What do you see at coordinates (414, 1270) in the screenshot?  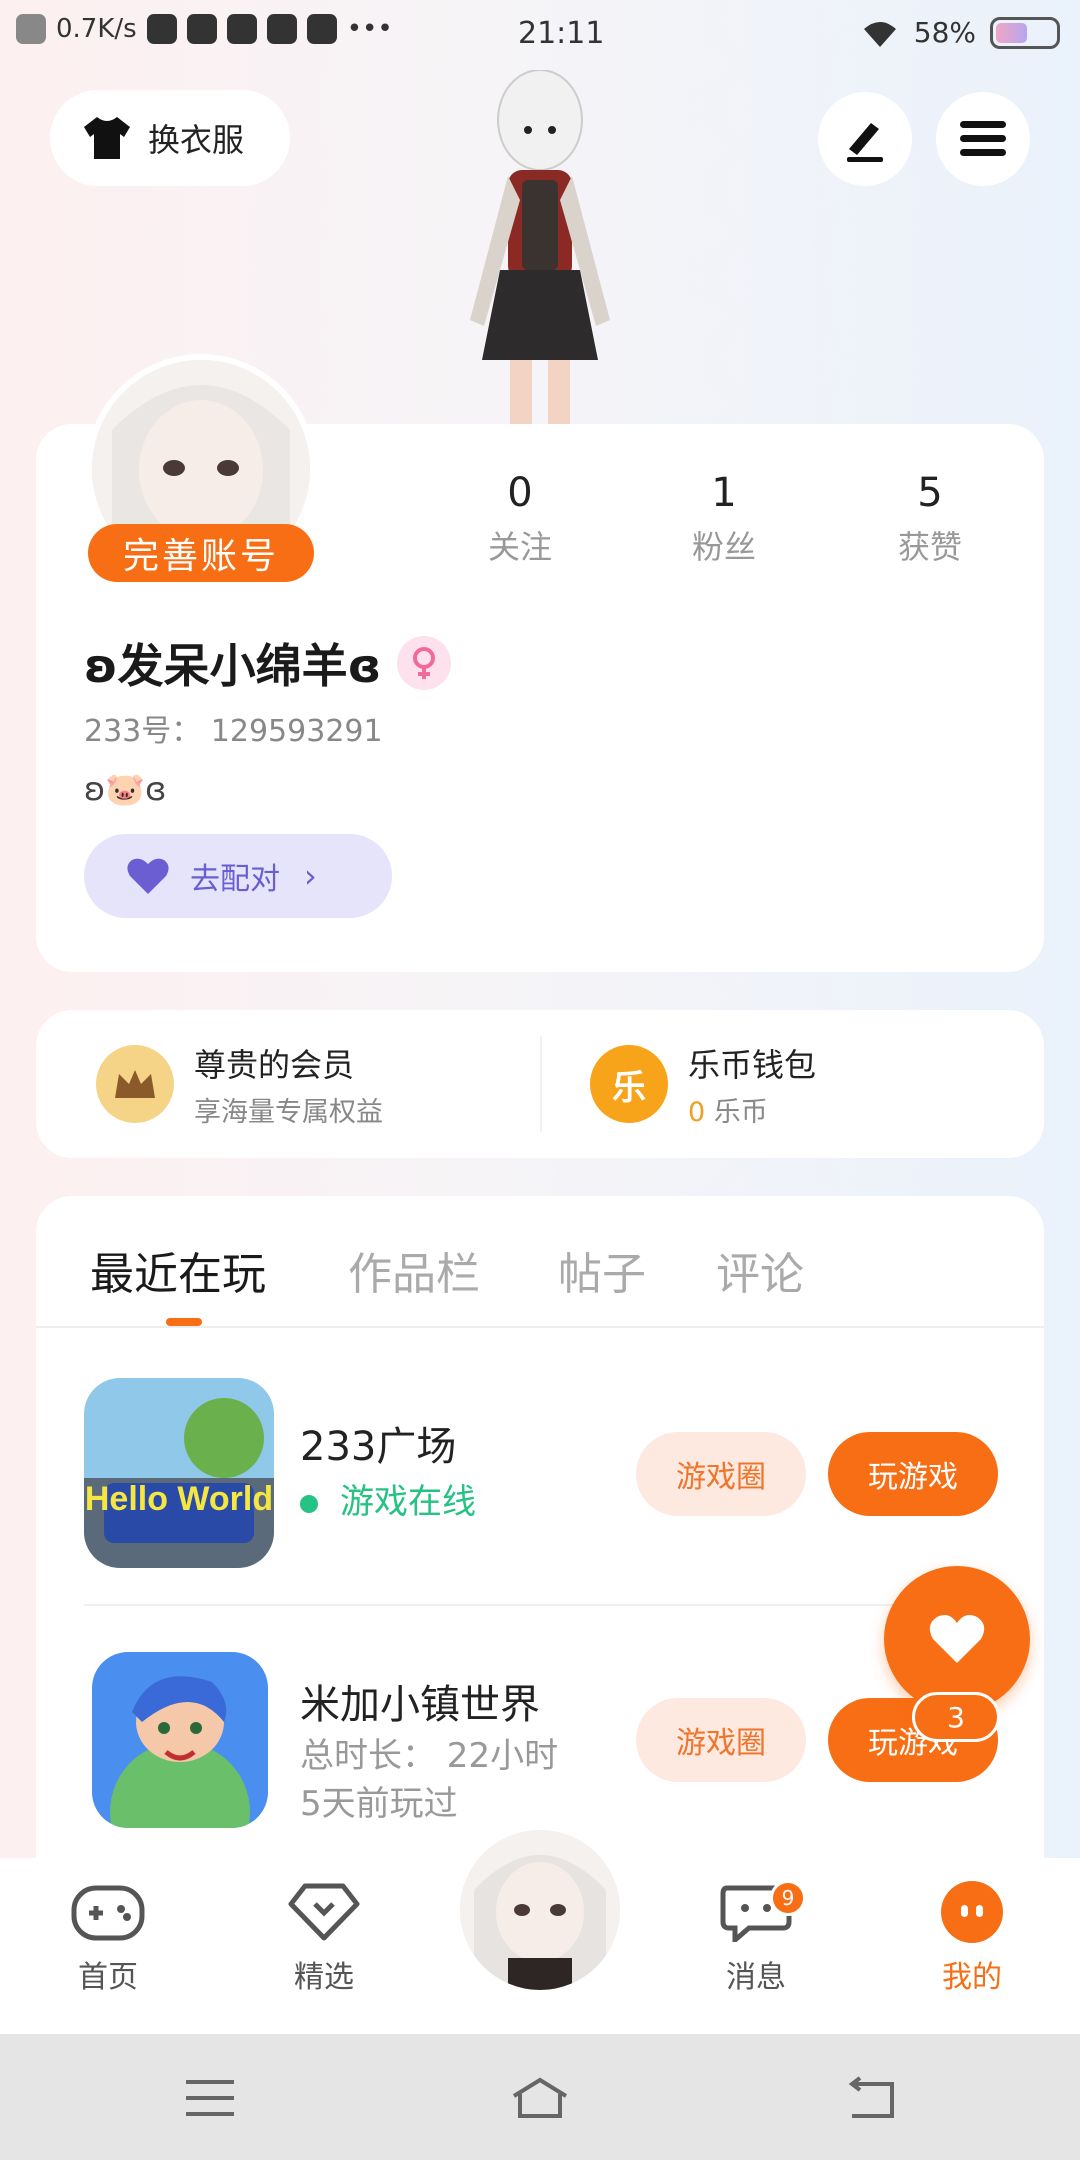 I see `tab-works: 作品栏` at bounding box center [414, 1270].